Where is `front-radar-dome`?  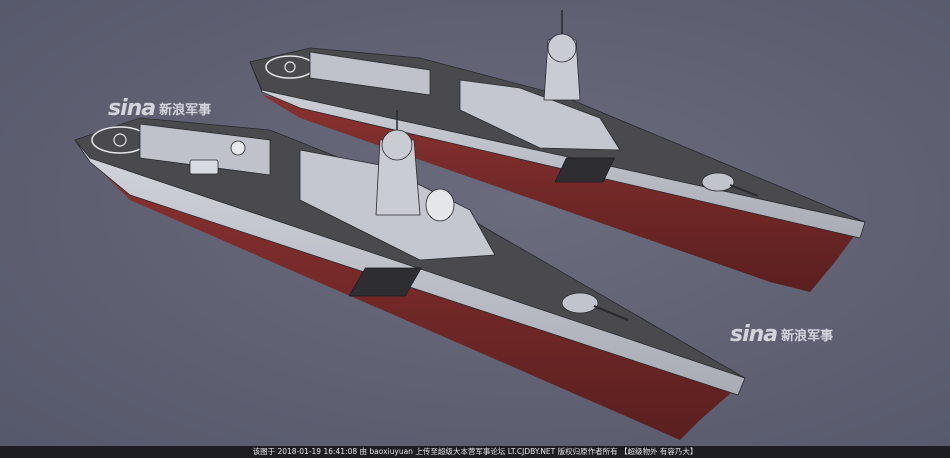 front-radar-dome is located at coordinates (397, 145).